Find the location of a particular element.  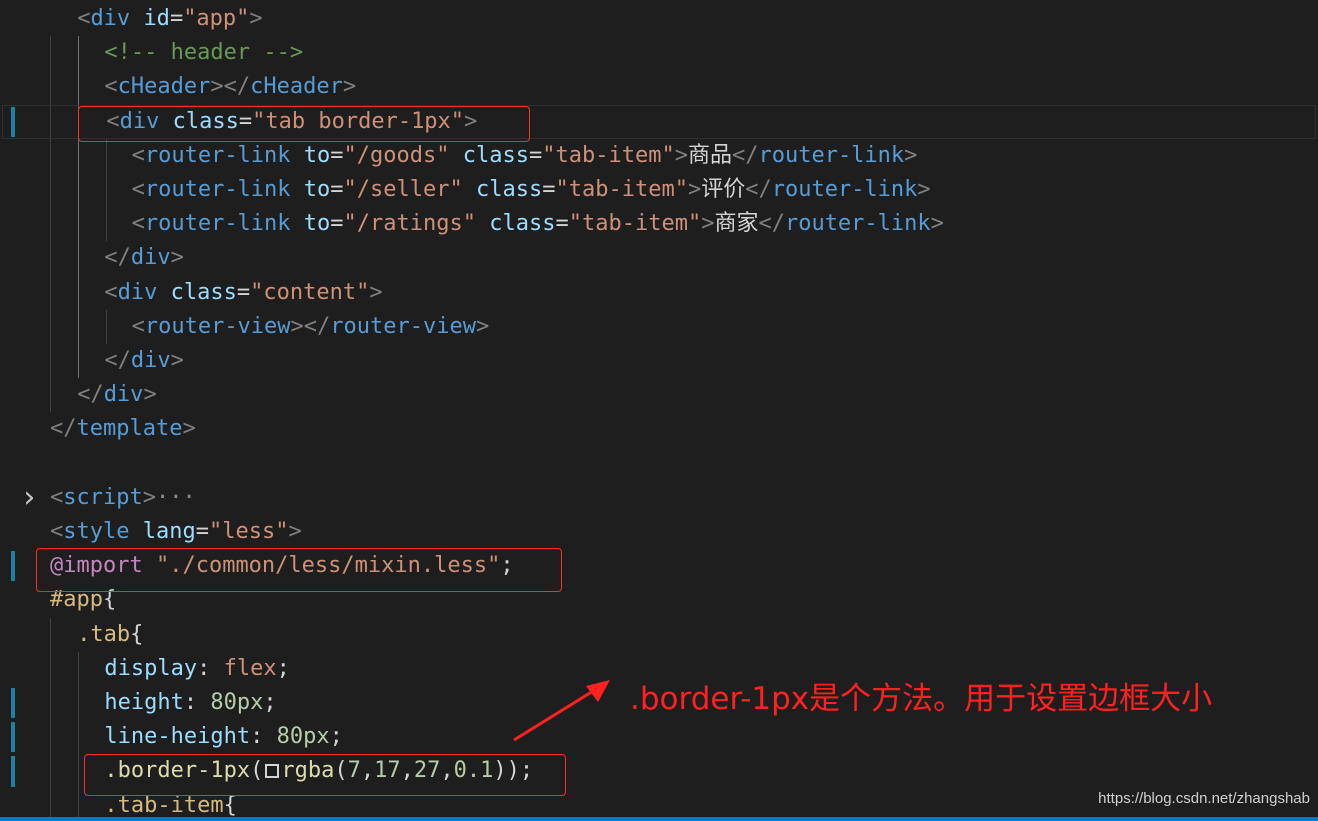

code-text: #app{ is located at coordinates (83, 600).